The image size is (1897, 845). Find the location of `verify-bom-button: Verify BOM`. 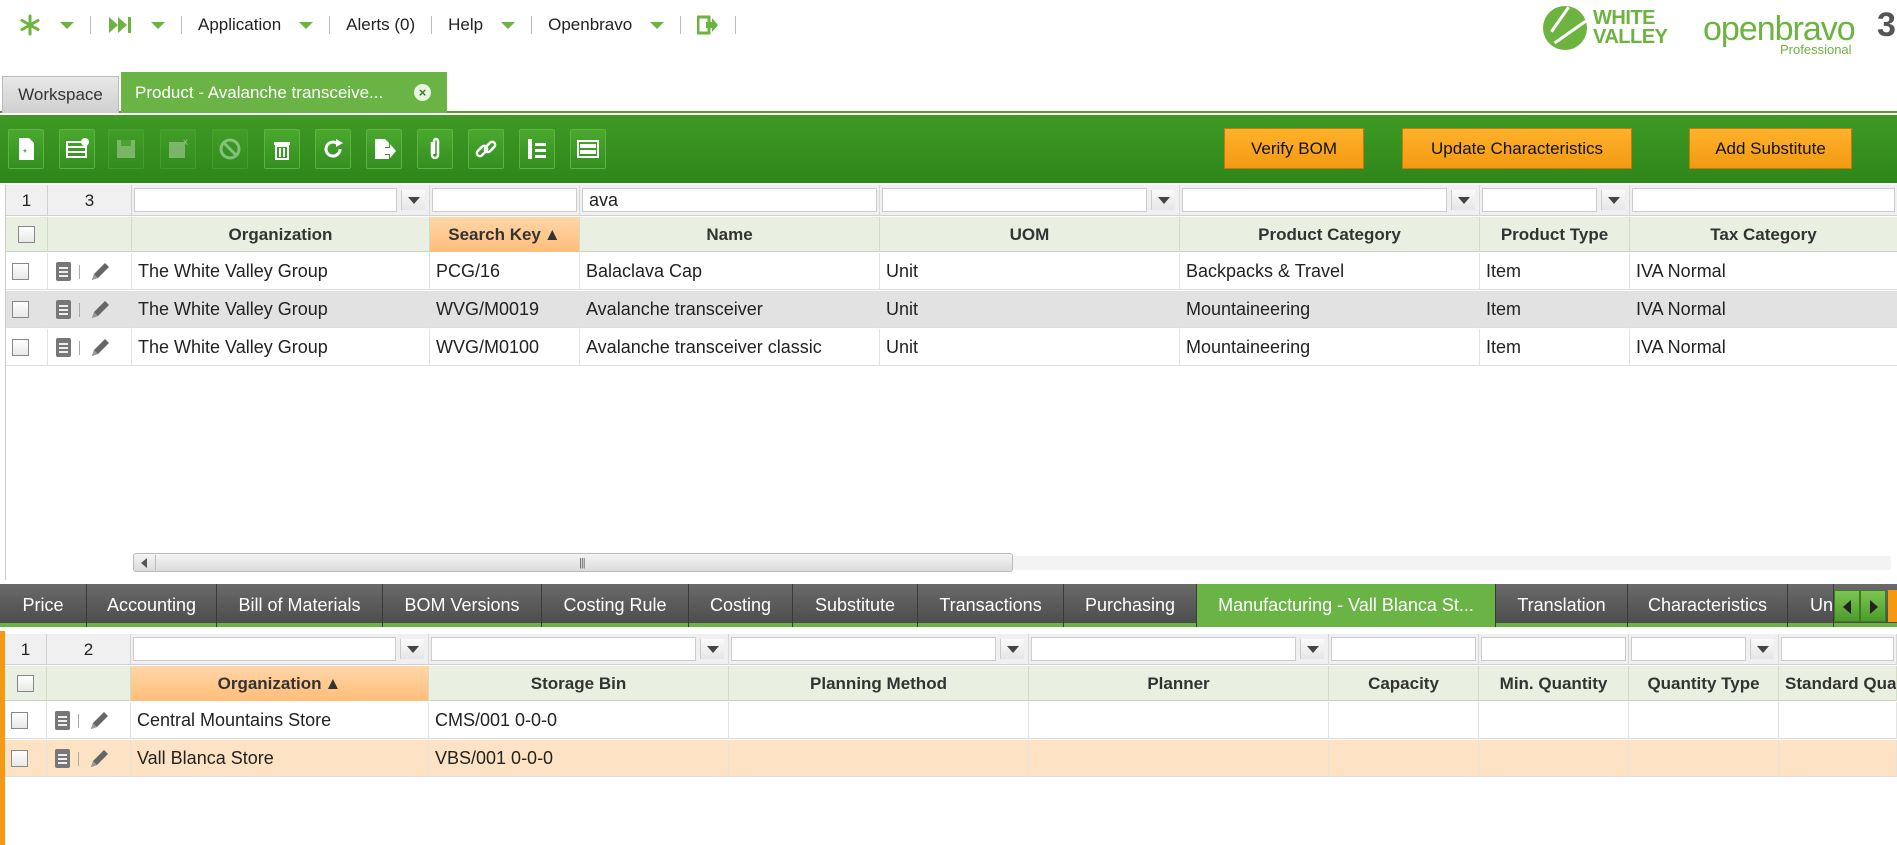

verify-bom-button: Verify BOM is located at coordinates (1294, 148).